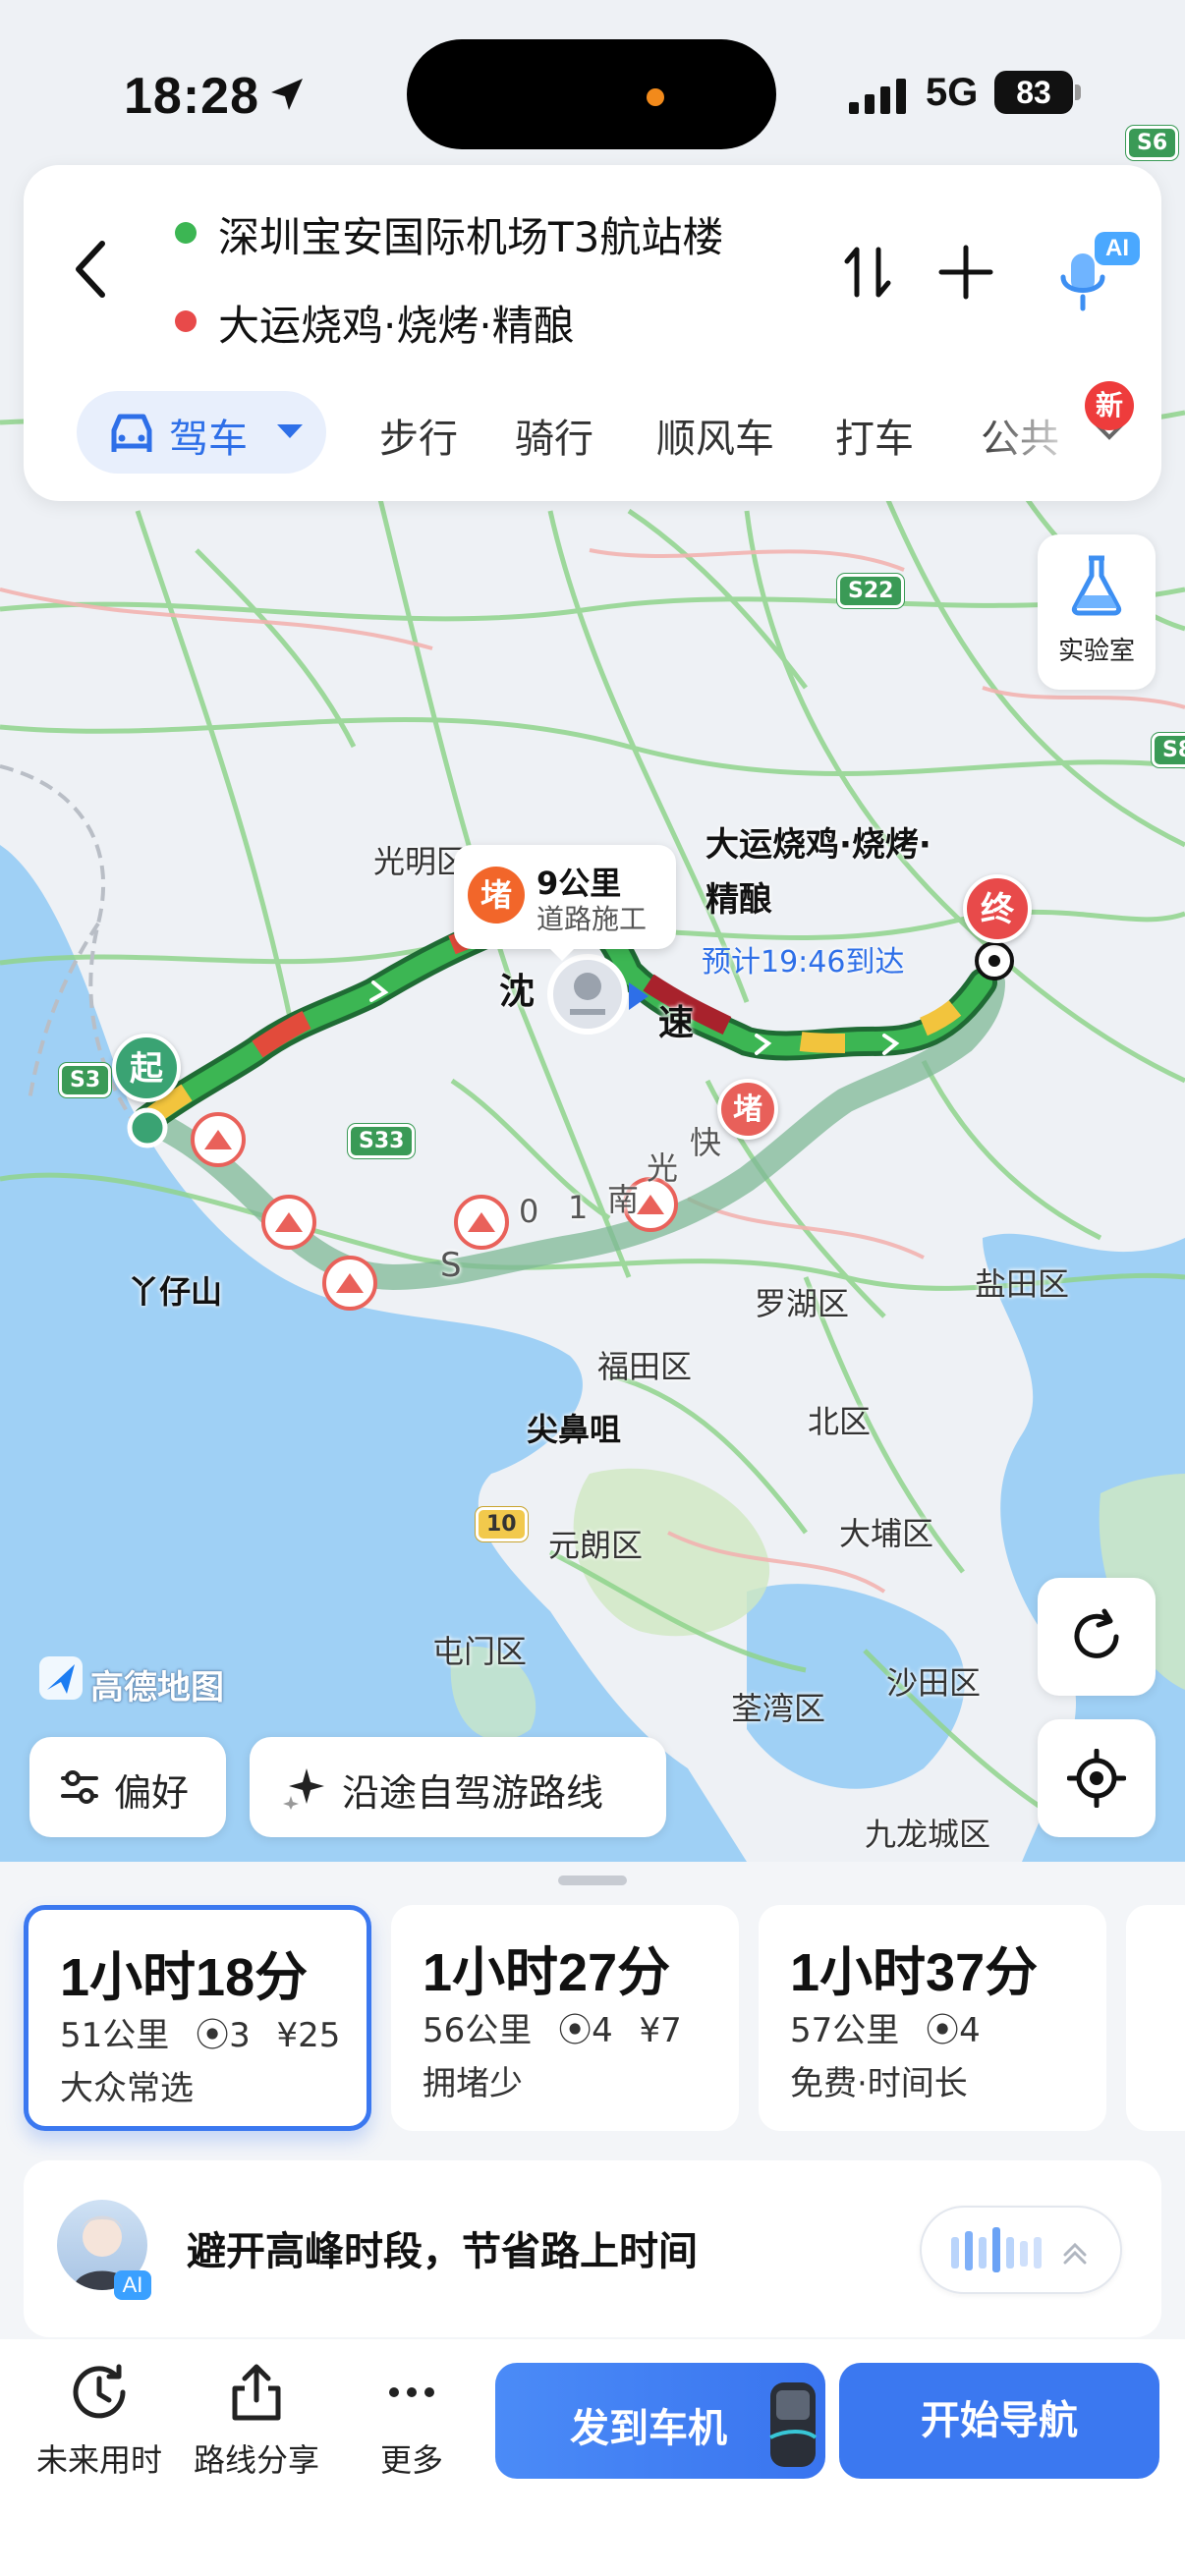  Describe the element at coordinates (649, 2428) in the screenshot. I see `send-to-car-label: 发到车机` at that location.